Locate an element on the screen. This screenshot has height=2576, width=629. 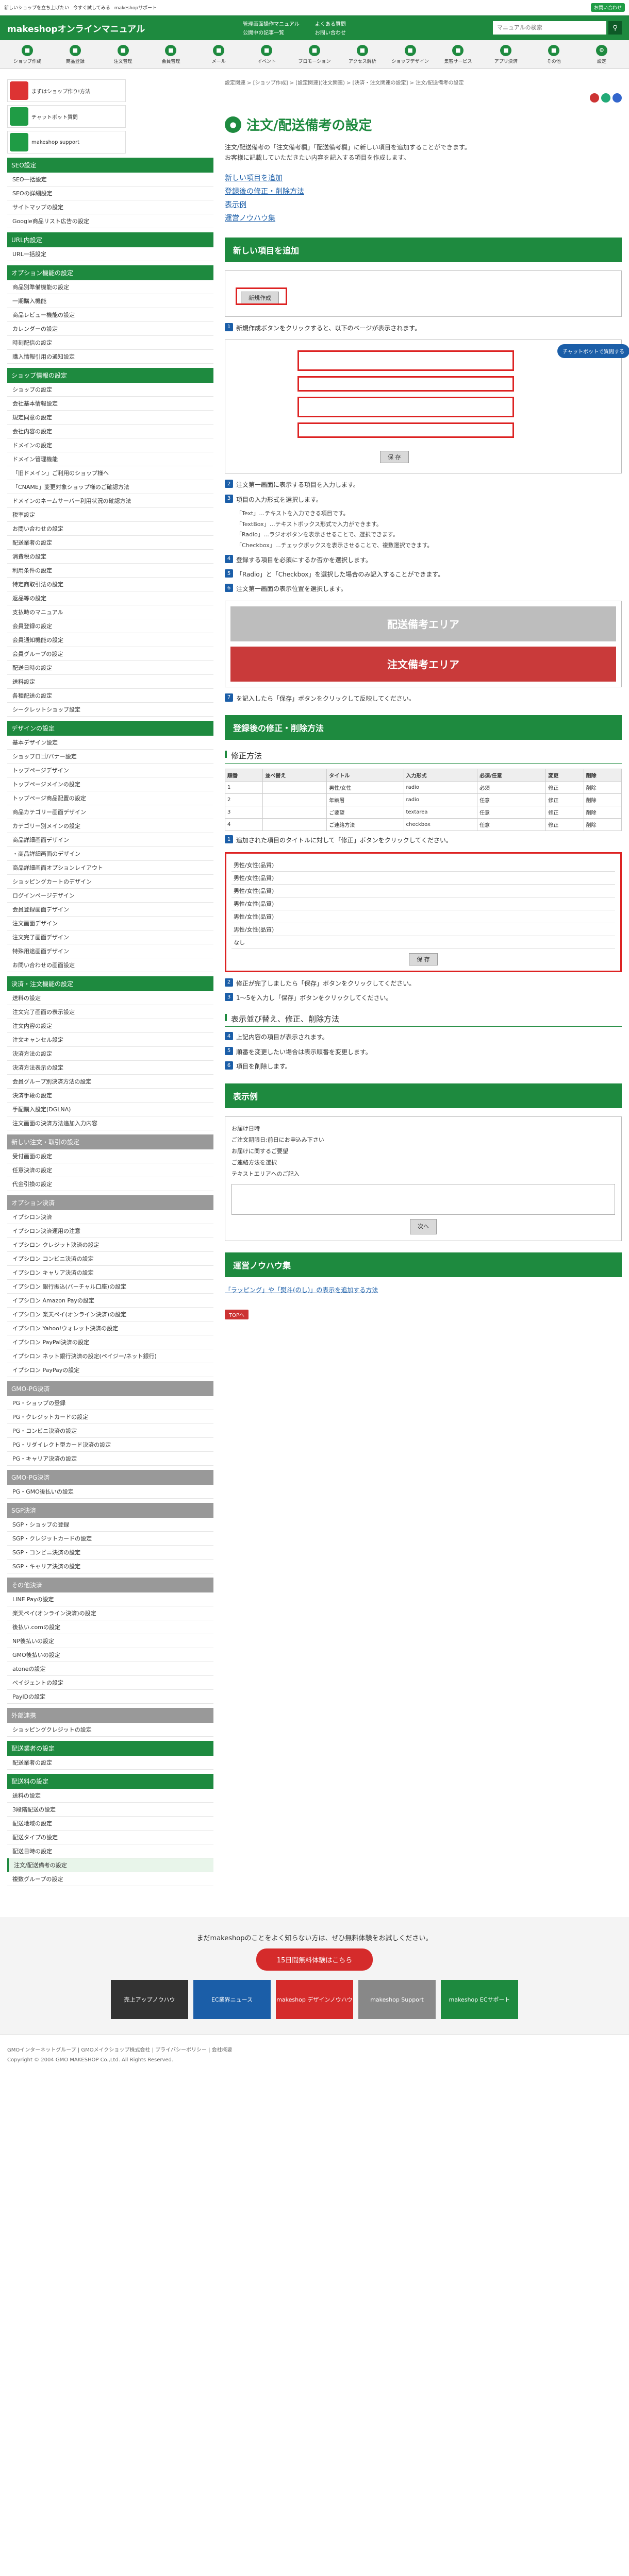
sidebar-item: ドメインの設定 is located at coordinates (110, 445).